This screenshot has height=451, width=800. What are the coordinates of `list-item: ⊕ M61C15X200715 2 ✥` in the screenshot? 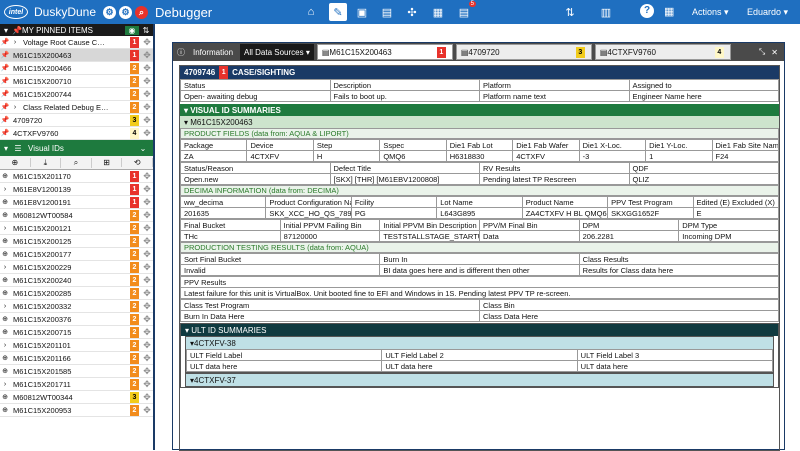 It's located at (76, 332).